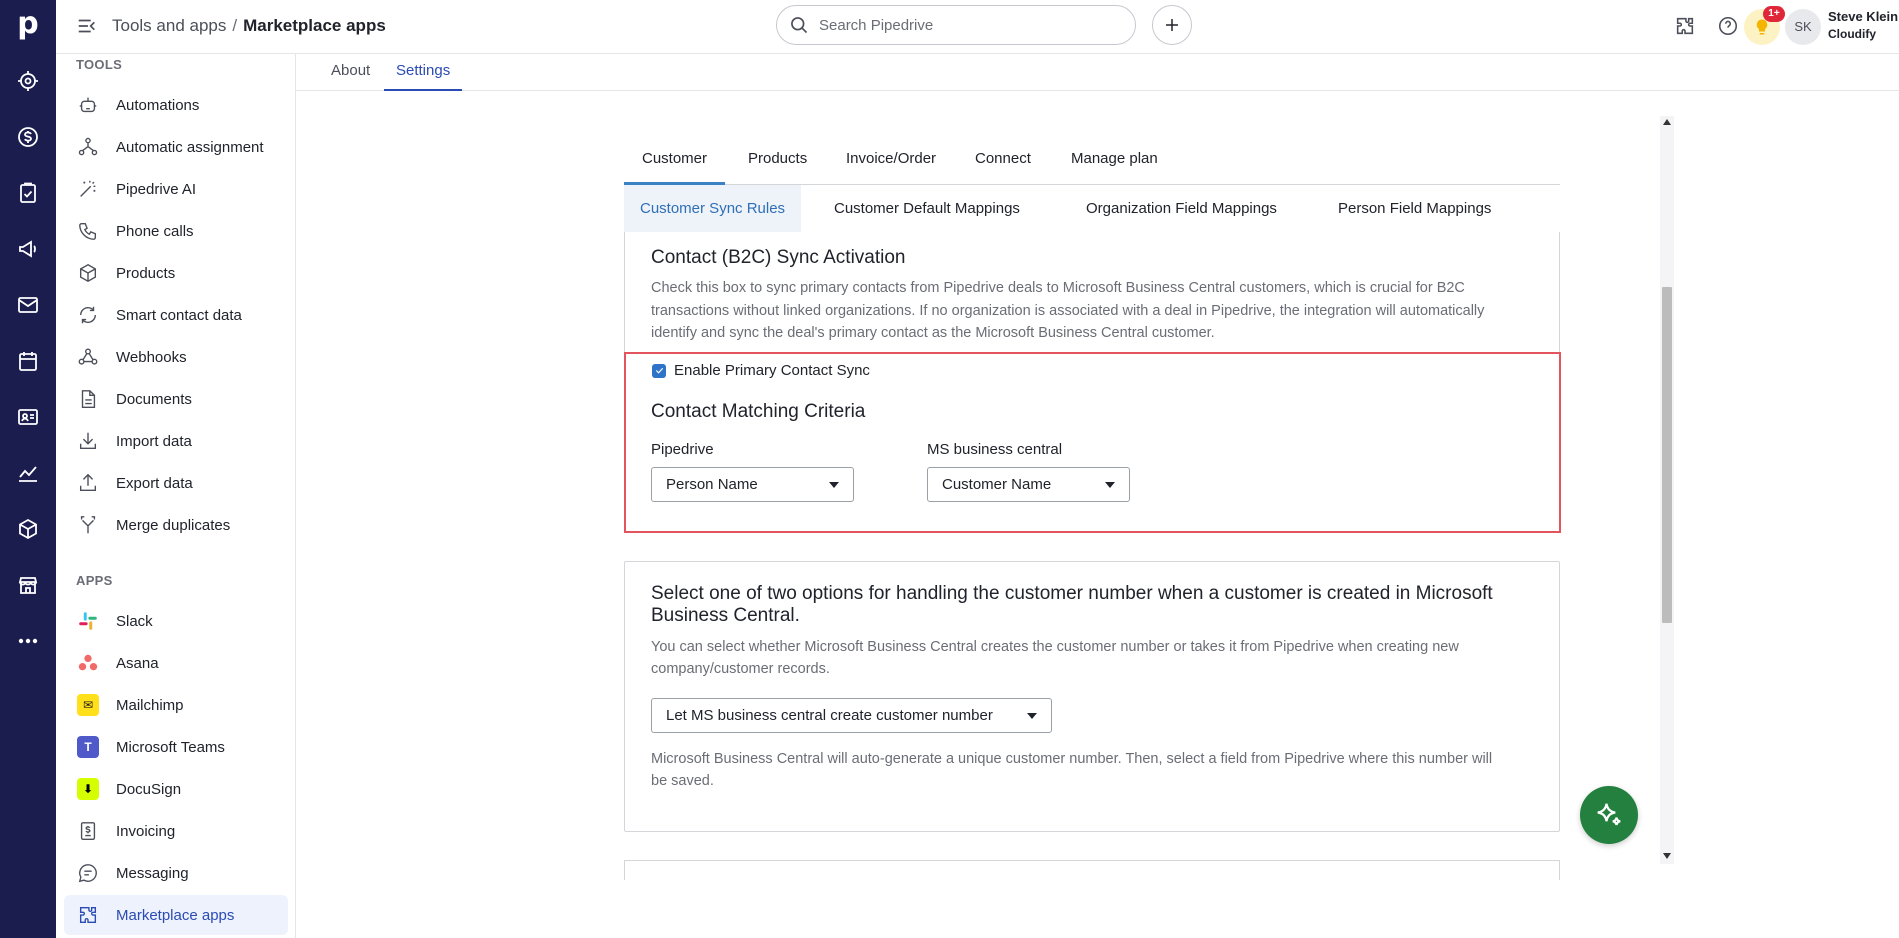  What do you see at coordinates (158, 105) in the screenshot?
I see `sidebar-item-label: Automations` at bounding box center [158, 105].